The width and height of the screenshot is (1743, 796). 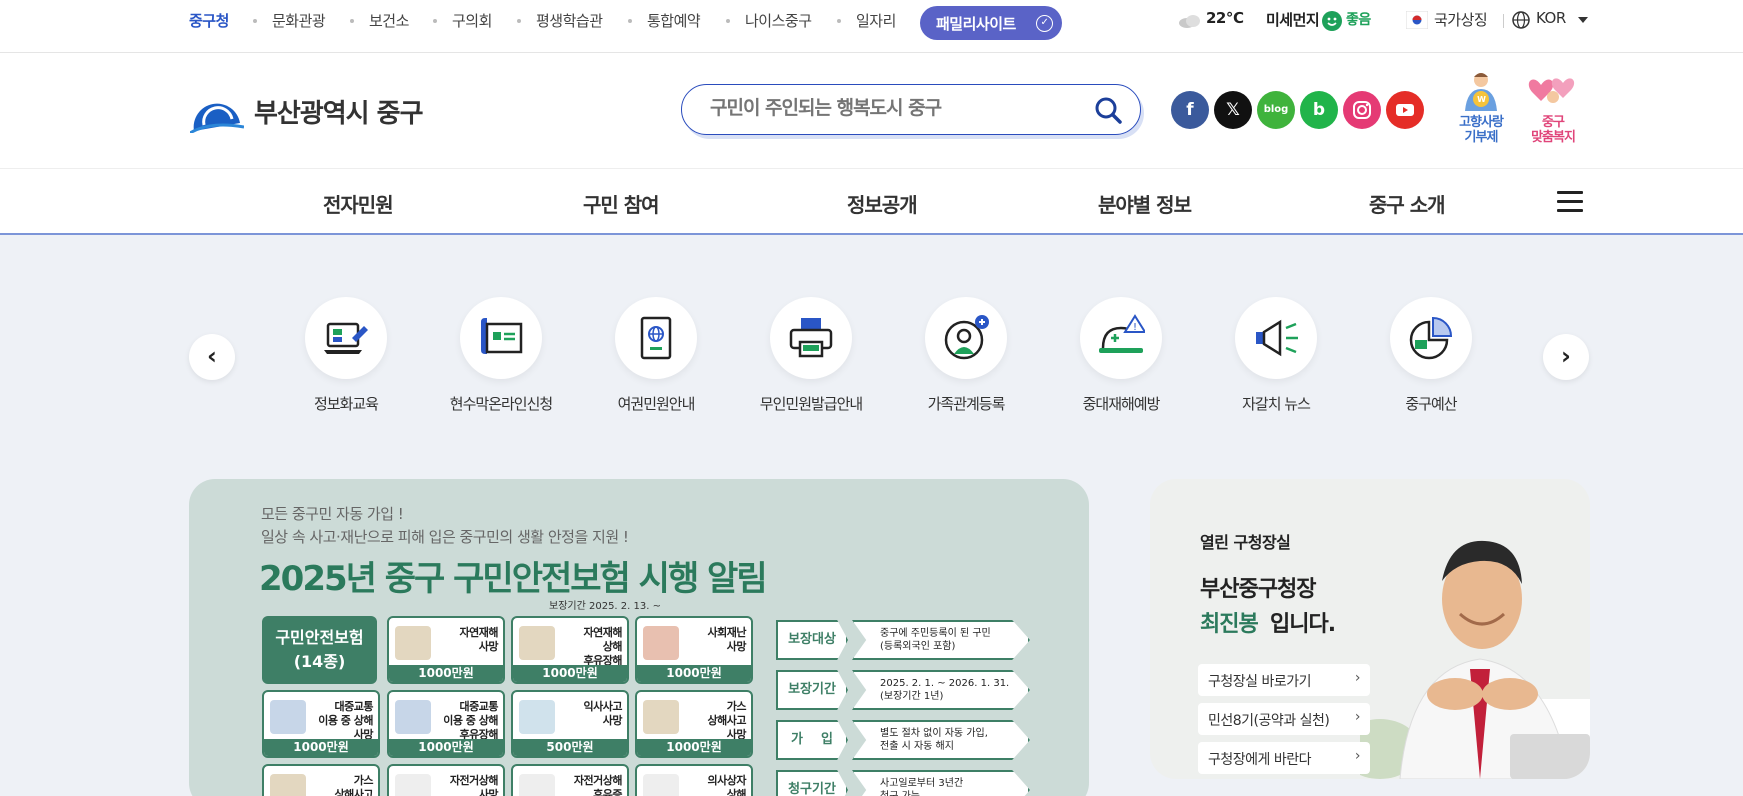 I want to click on nav-participation: 구민 참여, so click(x=621, y=203).